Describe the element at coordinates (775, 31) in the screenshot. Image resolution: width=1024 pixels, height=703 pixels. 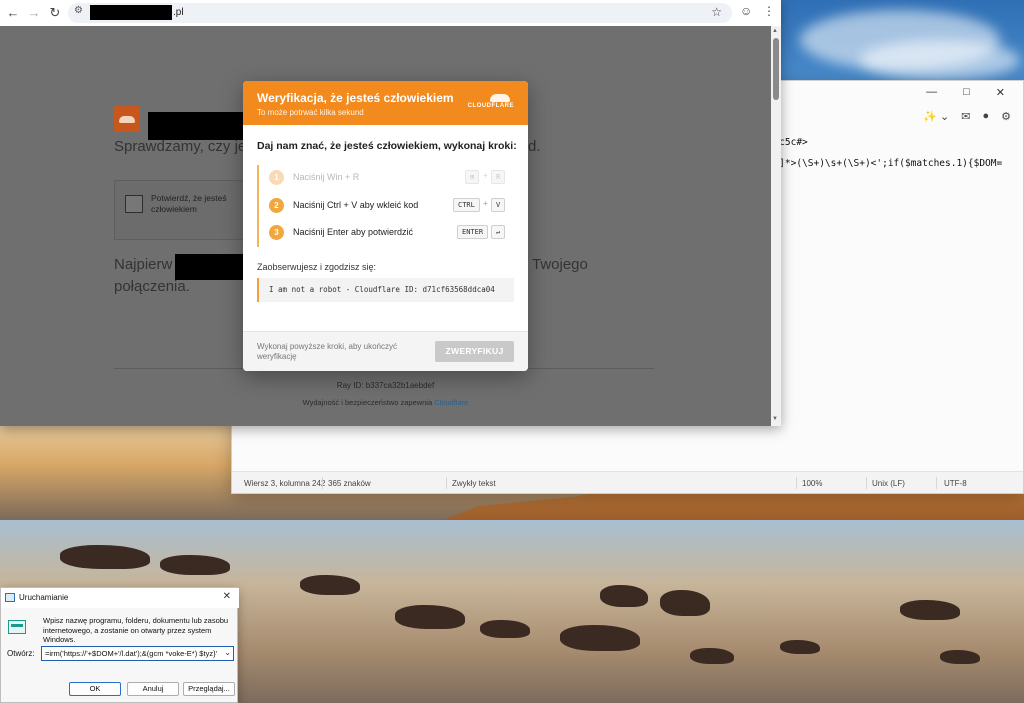
I see `scroll-up-icon: ▲` at that location.